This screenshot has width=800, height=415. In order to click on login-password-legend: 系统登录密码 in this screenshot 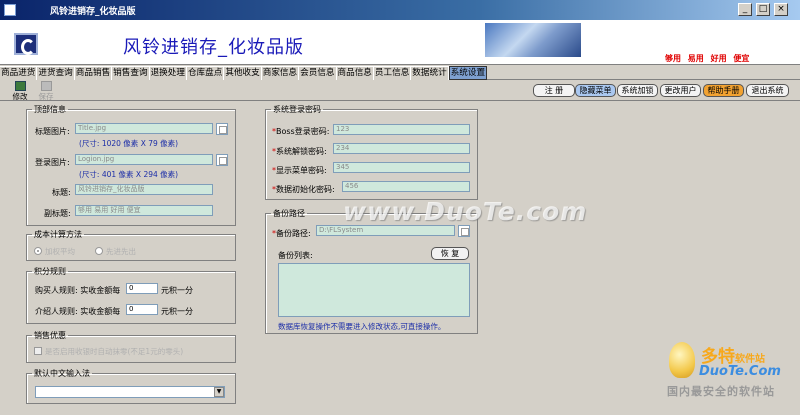, I will do `click(297, 109)`.